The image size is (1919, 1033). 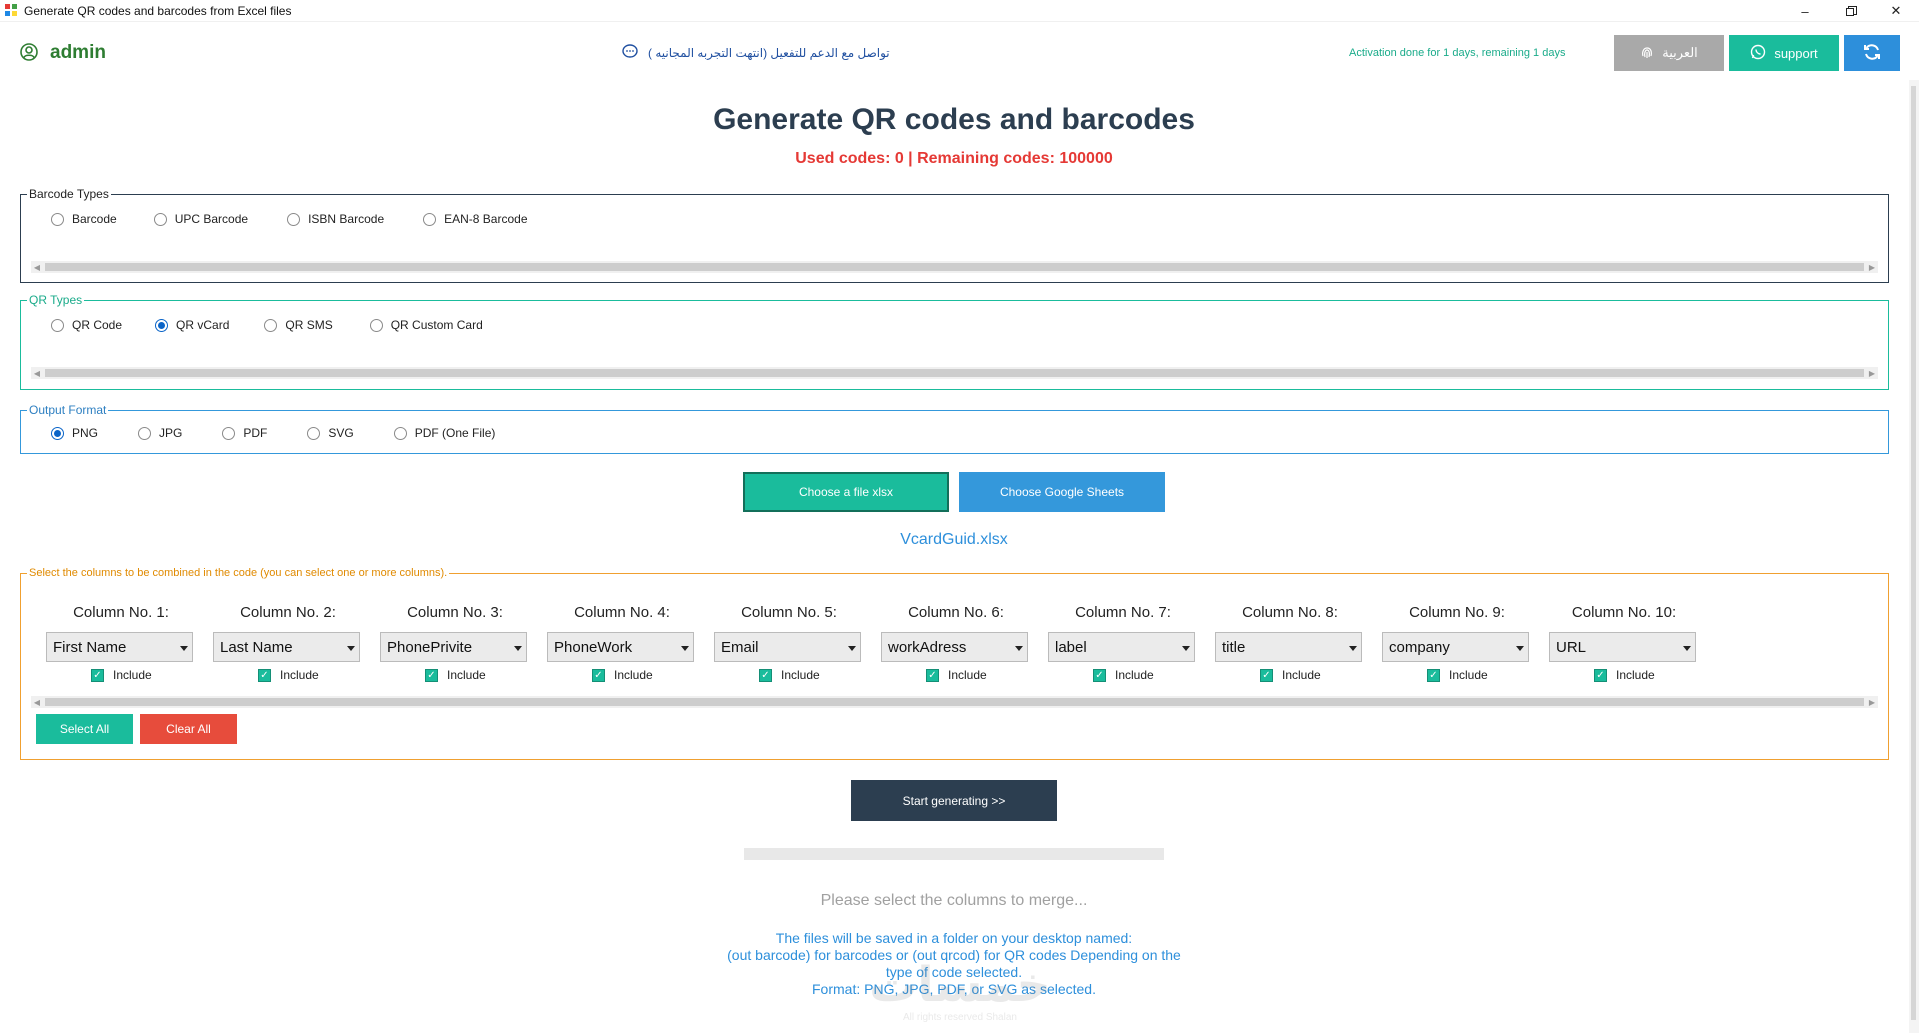 What do you see at coordinates (486, 219) in the screenshot?
I see `radio-label: EAN-8 Barcode` at bounding box center [486, 219].